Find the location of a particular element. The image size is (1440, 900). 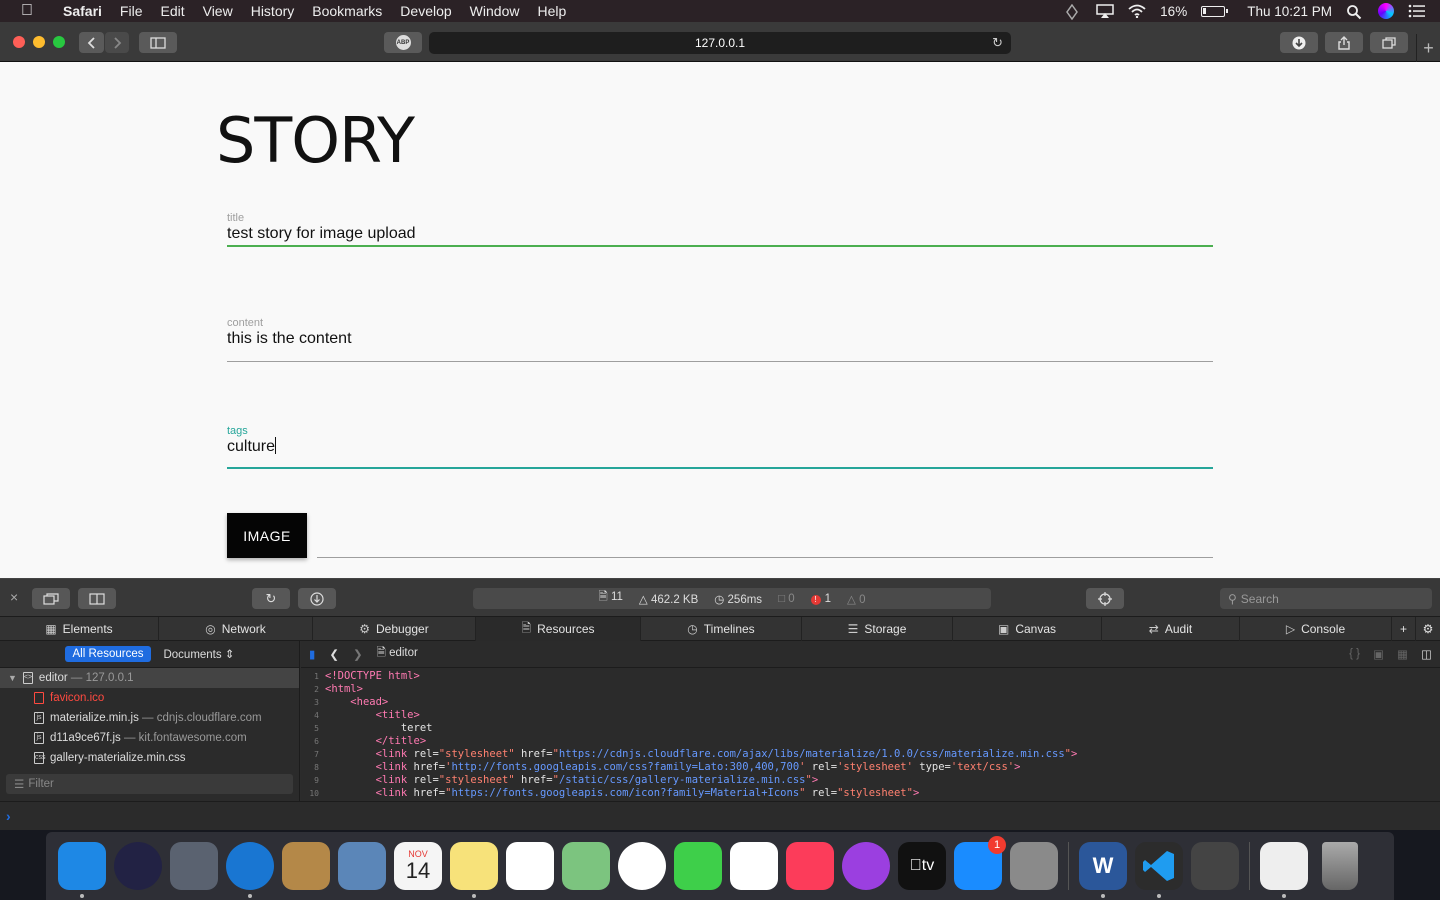

detach-inspector-button is located at coordinates (51, 598).